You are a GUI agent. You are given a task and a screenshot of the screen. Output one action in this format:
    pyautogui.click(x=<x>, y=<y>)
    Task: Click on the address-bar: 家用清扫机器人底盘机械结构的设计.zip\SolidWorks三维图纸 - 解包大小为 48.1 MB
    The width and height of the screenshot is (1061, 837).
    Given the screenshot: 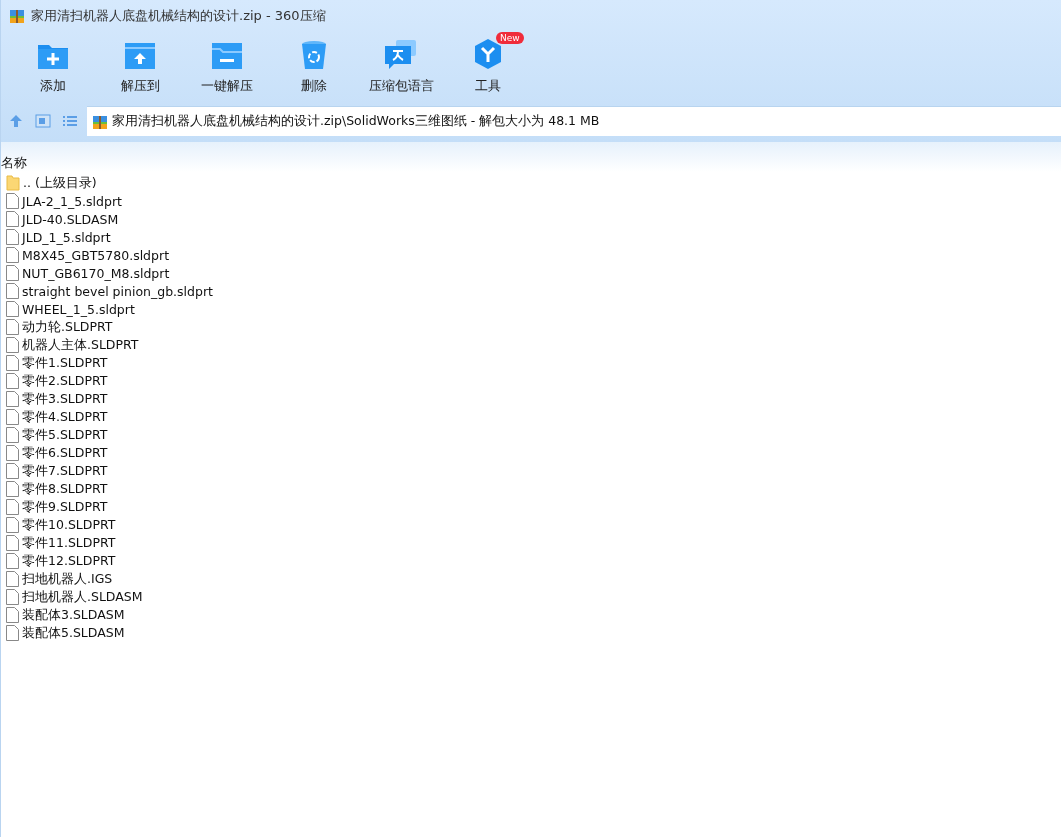 What is the action you would take?
    pyautogui.click(x=574, y=121)
    